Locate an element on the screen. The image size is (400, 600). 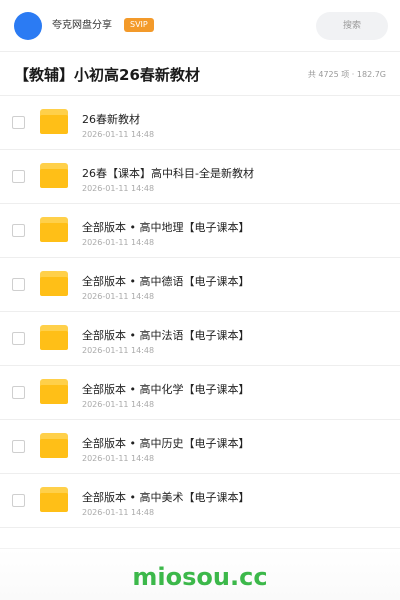
file-row: 全部版本 • 高中美术【电子课本】 2026-01-11 14:48 is located at coordinates (200, 501).